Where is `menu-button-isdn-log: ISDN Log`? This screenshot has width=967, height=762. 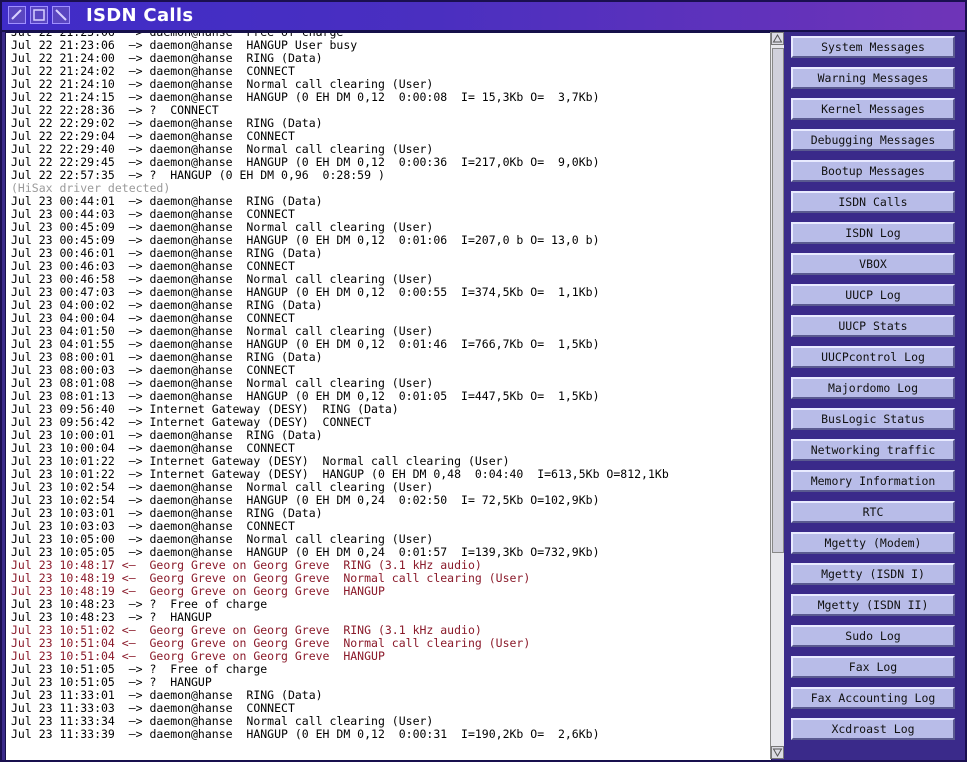
menu-button-isdn-log: ISDN Log is located at coordinates (873, 233).